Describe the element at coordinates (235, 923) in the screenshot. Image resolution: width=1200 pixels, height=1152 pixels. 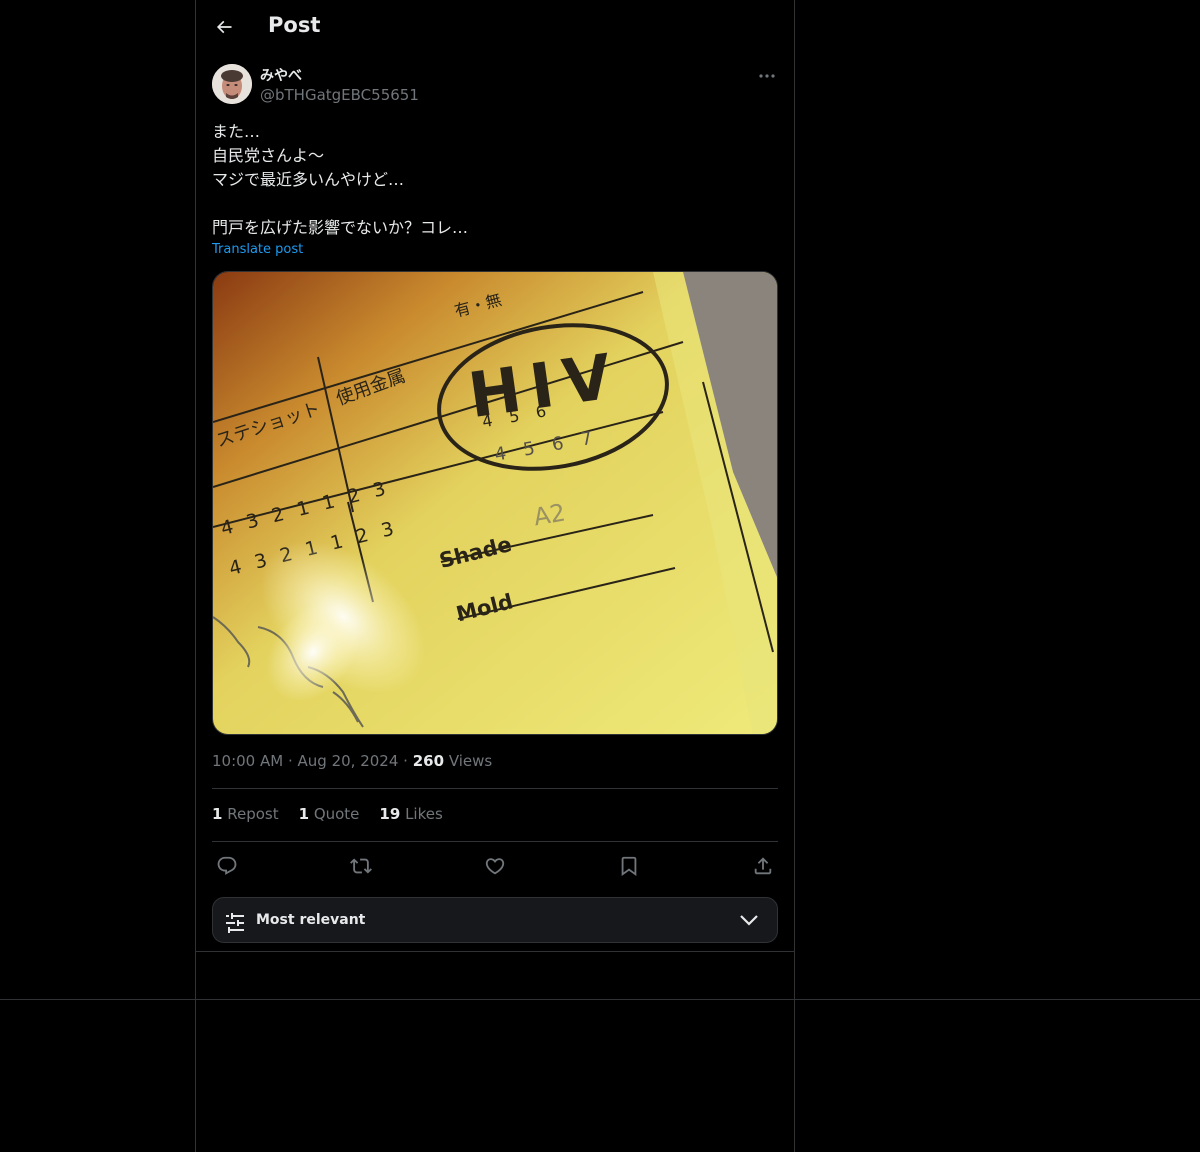
I see `filter-sliders-icon` at that location.